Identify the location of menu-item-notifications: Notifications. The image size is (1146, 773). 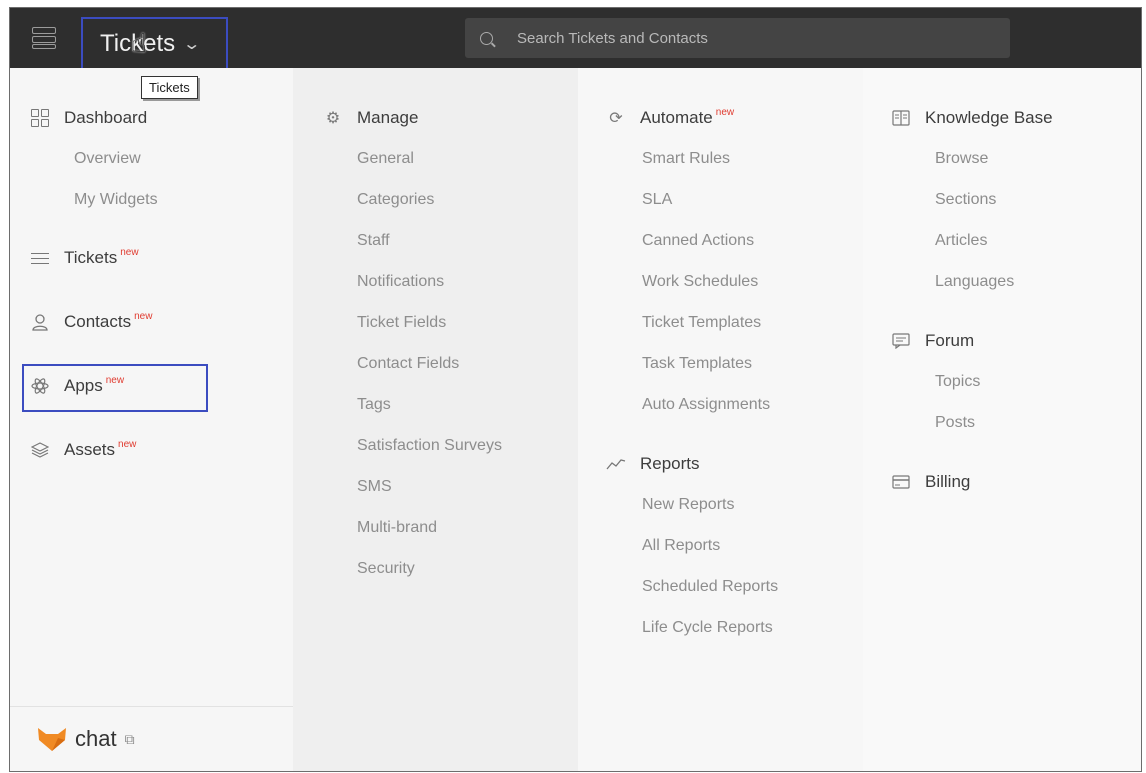
(400, 282).